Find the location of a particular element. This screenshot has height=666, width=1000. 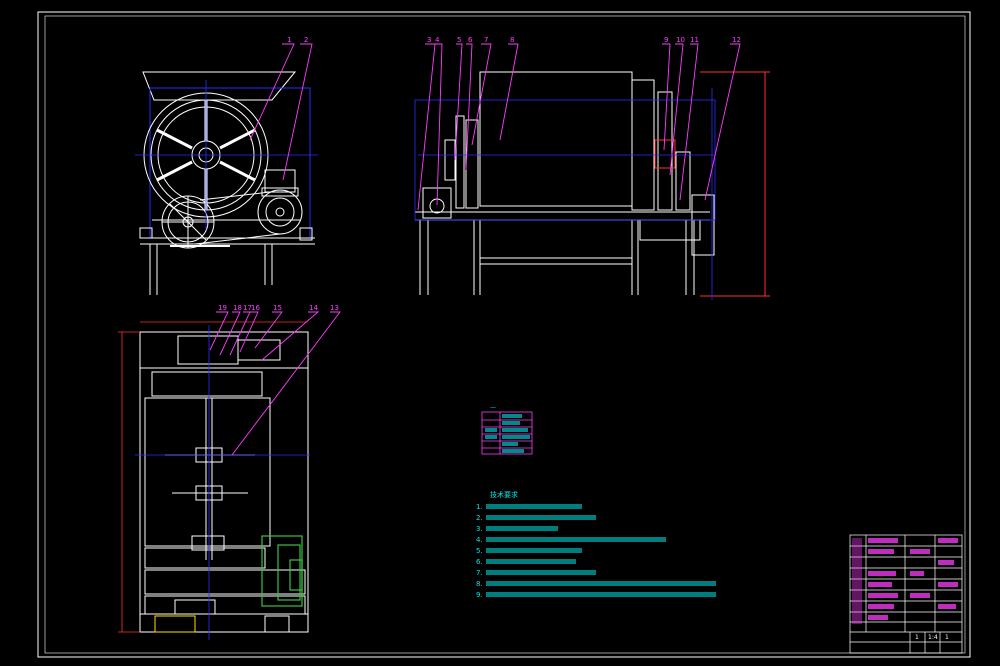

balloon-10: 10 is located at coordinates (680, 40).